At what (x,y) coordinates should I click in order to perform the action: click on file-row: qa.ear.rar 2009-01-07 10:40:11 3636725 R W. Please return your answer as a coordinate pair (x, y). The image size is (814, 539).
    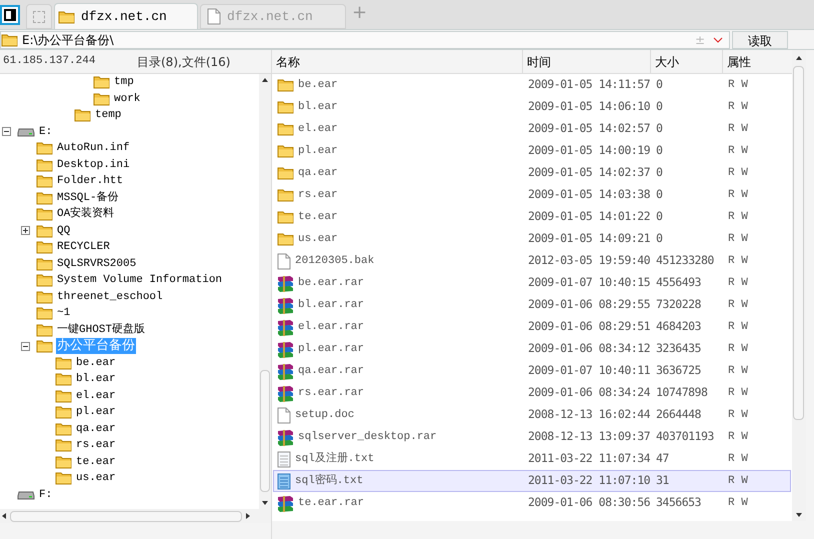
    Looking at the image, I should click on (532, 371).